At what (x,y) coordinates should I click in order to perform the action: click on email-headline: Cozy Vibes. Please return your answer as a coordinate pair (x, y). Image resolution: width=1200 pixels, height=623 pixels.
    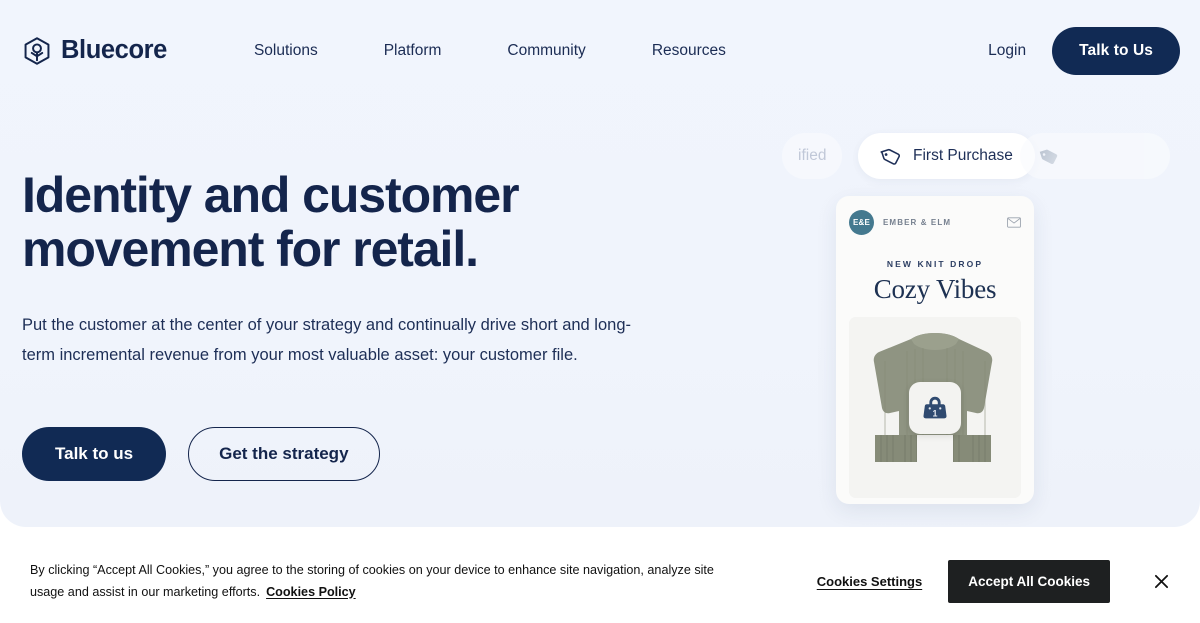
    Looking at the image, I should click on (935, 289).